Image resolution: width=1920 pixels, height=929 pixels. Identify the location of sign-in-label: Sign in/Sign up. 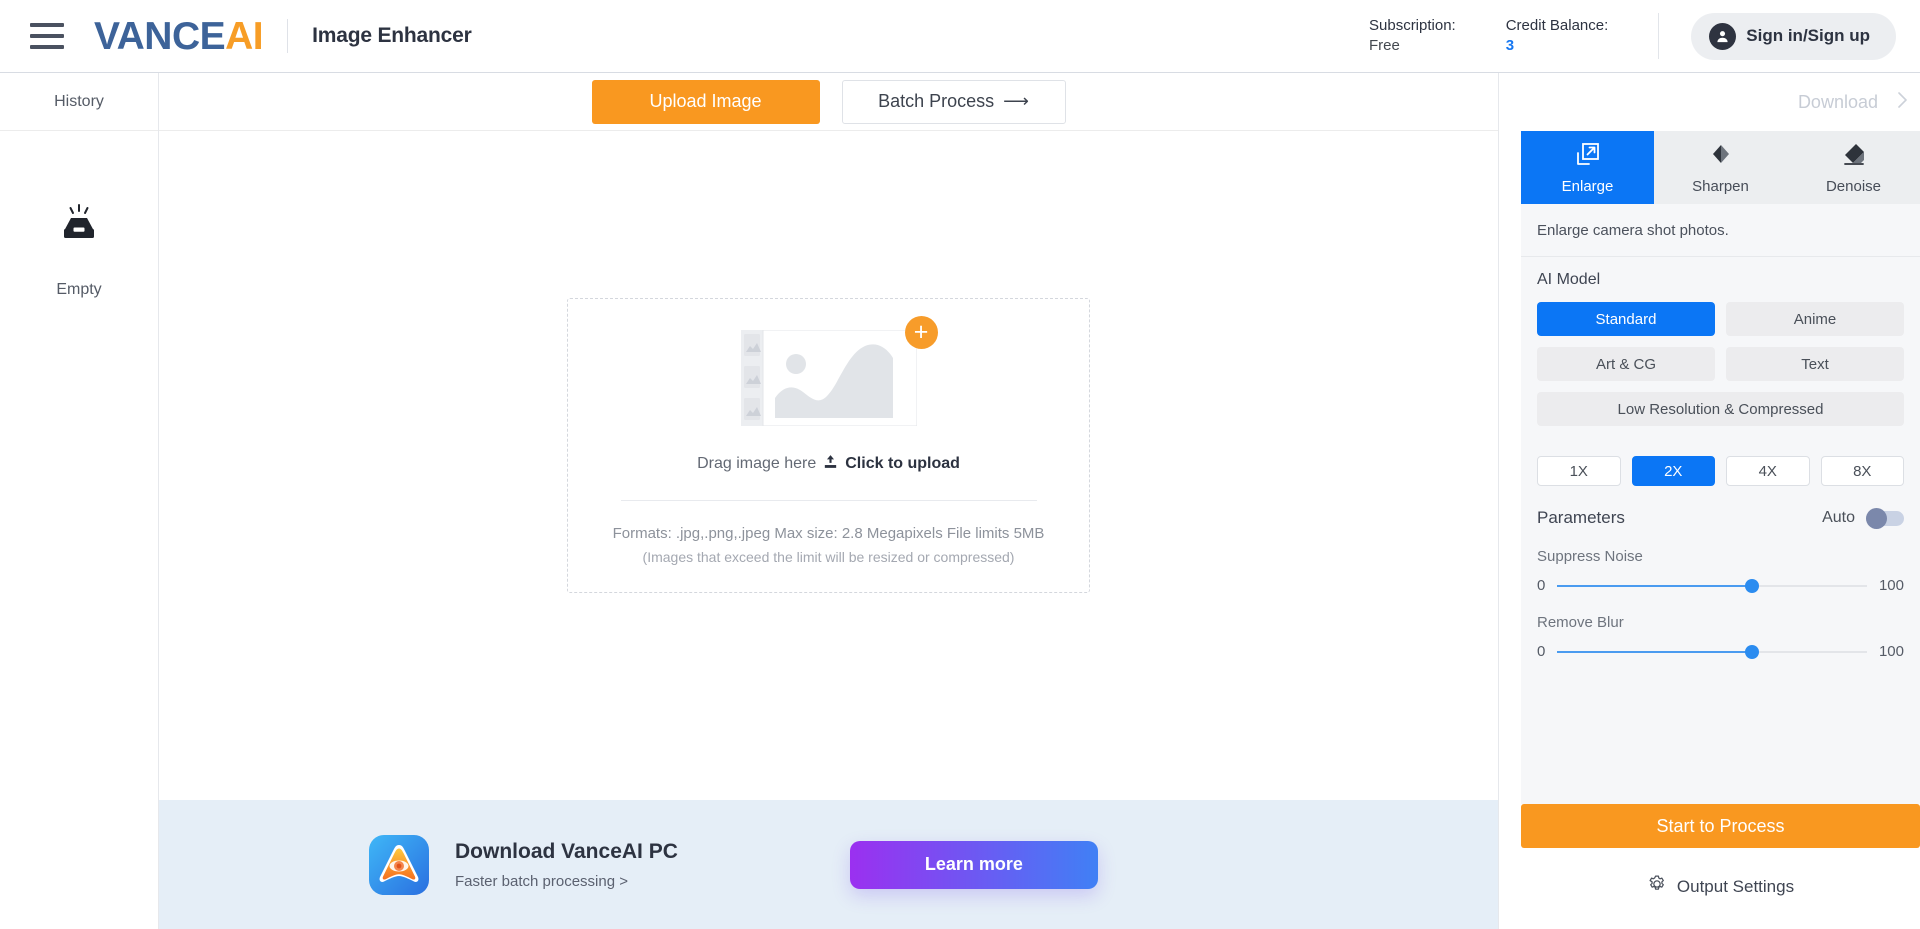
(1808, 35).